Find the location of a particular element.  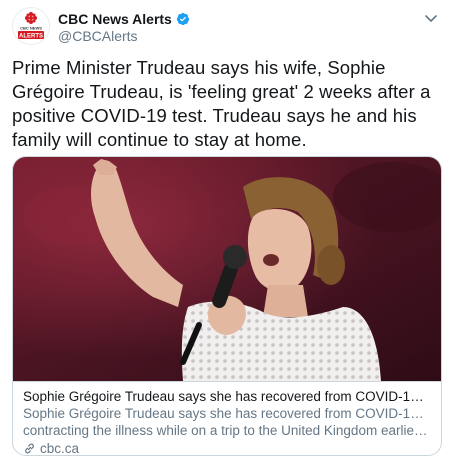

svg-text: CBC NEWS is located at coordinates (31, 28).